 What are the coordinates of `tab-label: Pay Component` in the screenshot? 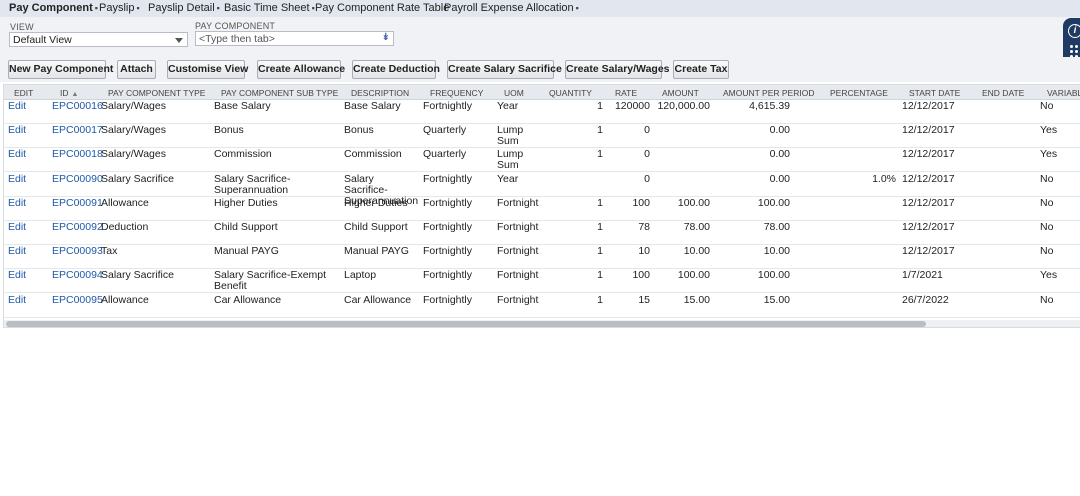 It's located at (51, 8).